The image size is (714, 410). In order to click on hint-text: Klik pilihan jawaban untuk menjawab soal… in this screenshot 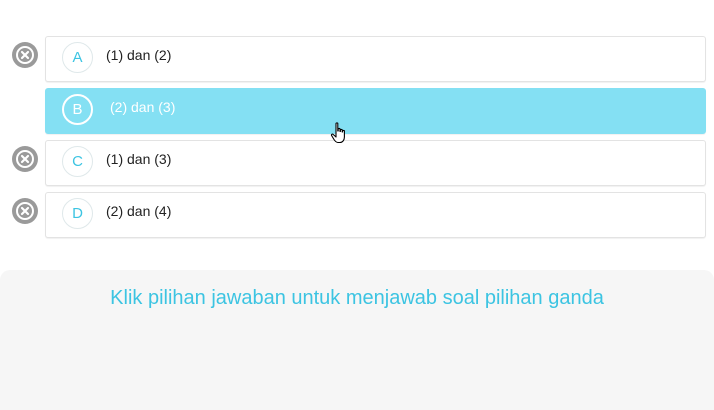, I will do `click(357, 298)`.